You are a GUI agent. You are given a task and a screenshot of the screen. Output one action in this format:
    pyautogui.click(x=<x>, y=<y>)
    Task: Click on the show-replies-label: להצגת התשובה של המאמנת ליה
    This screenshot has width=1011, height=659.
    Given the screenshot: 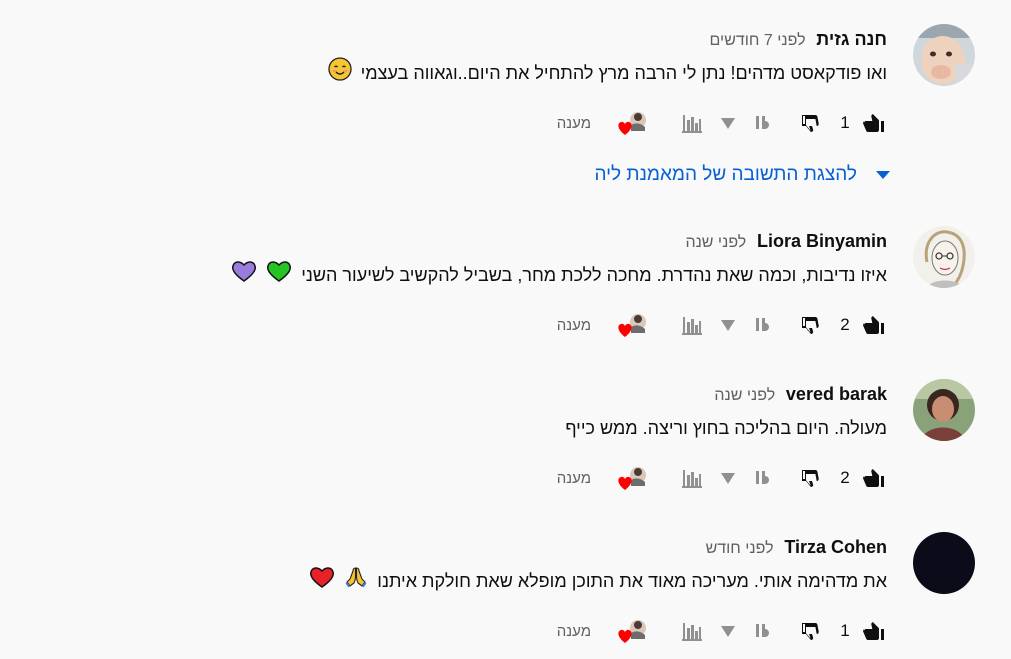 What is the action you would take?
    pyautogui.click(x=725, y=174)
    